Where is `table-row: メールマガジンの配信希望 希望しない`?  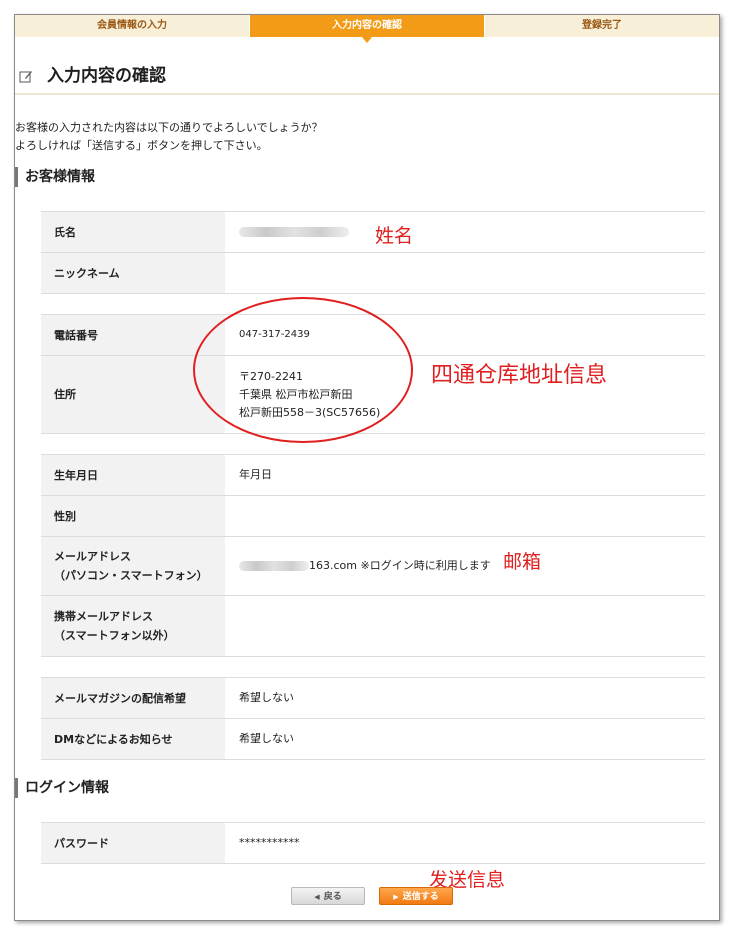
table-row: メールマガジンの配信希望 希望しない is located at coordinates (373, 698).